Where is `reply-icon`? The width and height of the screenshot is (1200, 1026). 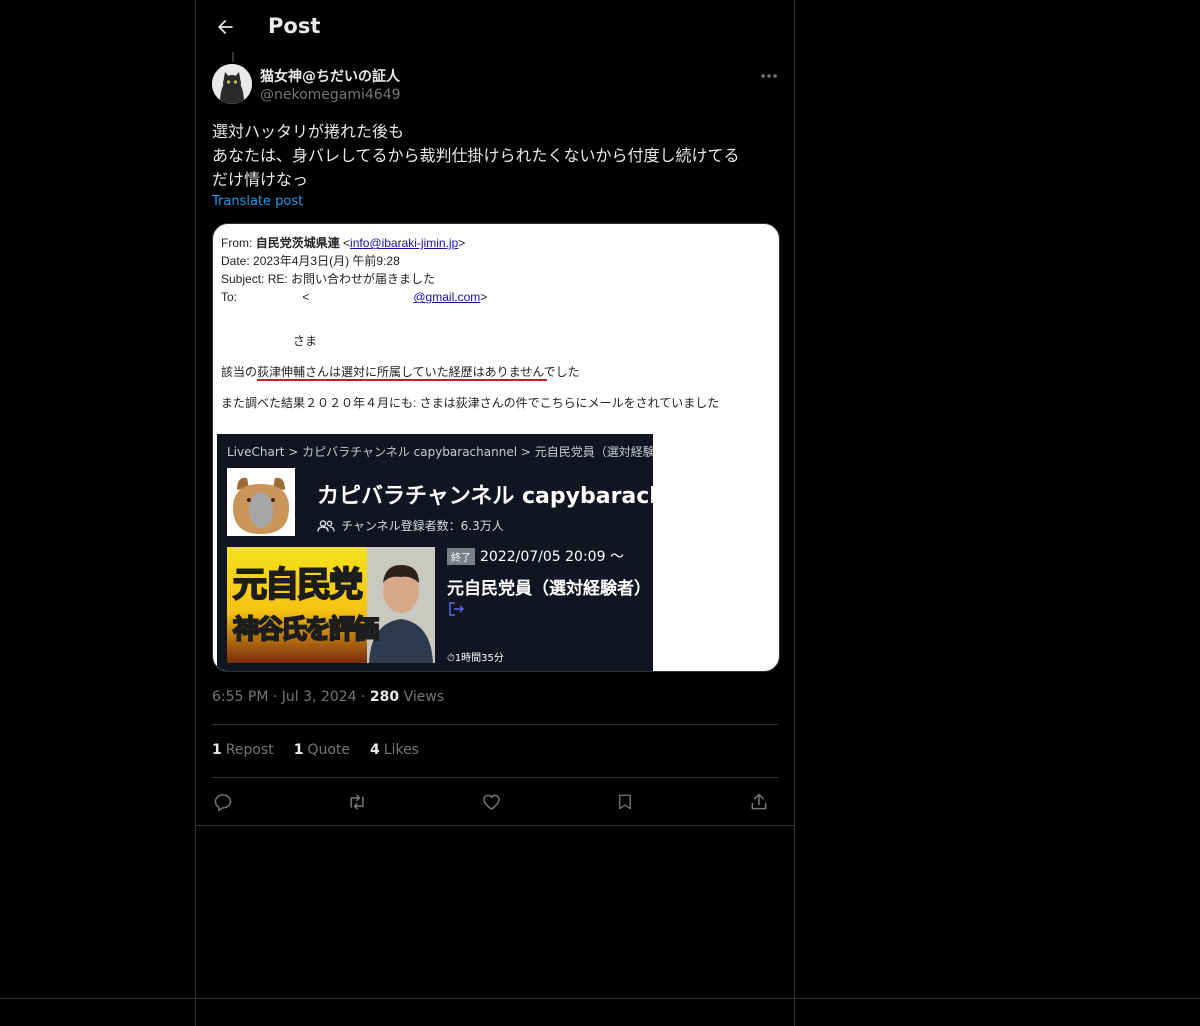
reply-icon is located at coordinates (223, 803).